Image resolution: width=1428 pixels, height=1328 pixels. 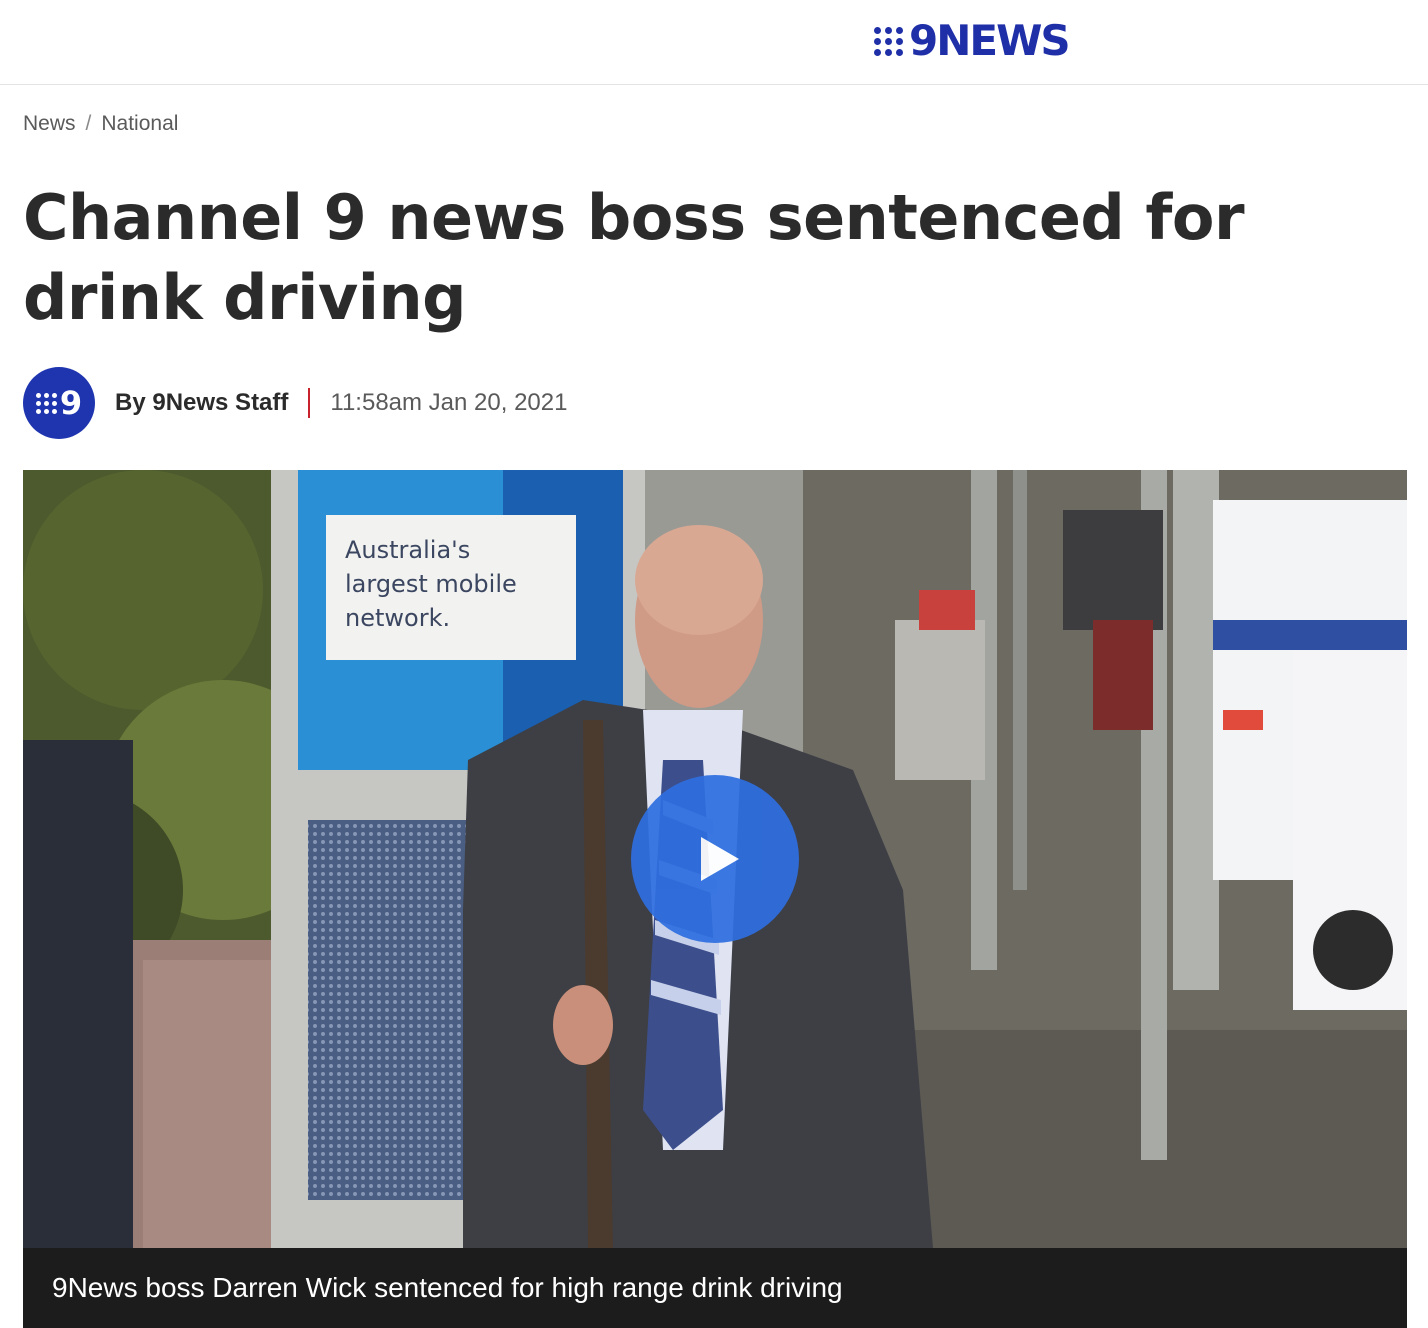 What do you see at coordinates (720, 859) in the screenshot?
I see `play-icon` at bounding box center [720, 859].